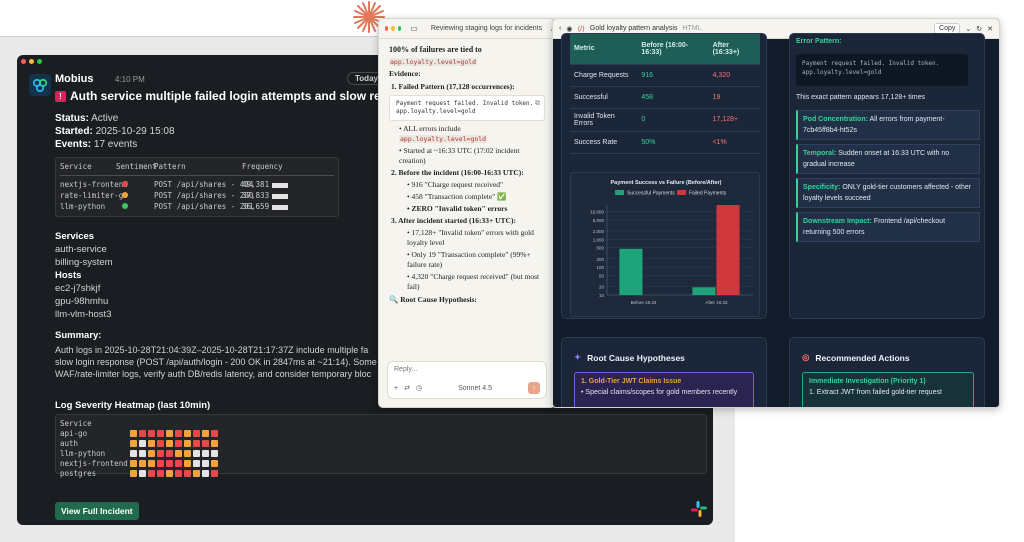 The height and width of the screenshot is (542, 1024). Describe the element at coordinates (602, 287) in the screenshot. I see `y-tick-label: 20` at that location.